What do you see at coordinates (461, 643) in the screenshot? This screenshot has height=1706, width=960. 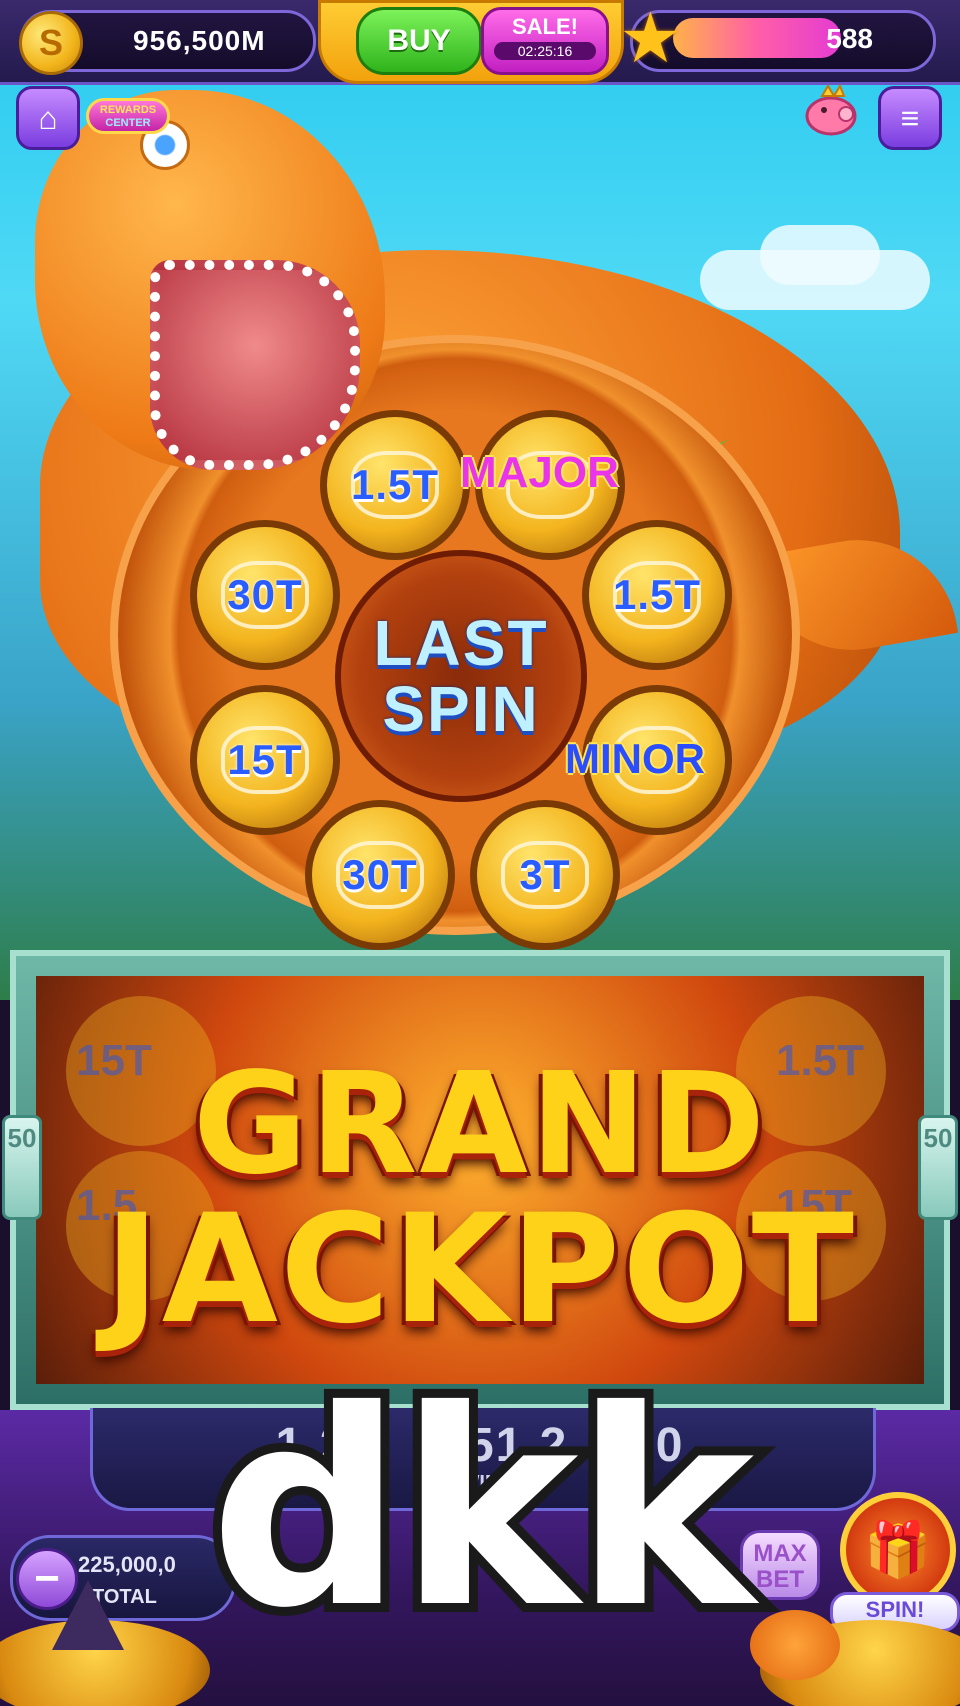 I see `hub-text-last: LAST` at bounding box center [461, 643].